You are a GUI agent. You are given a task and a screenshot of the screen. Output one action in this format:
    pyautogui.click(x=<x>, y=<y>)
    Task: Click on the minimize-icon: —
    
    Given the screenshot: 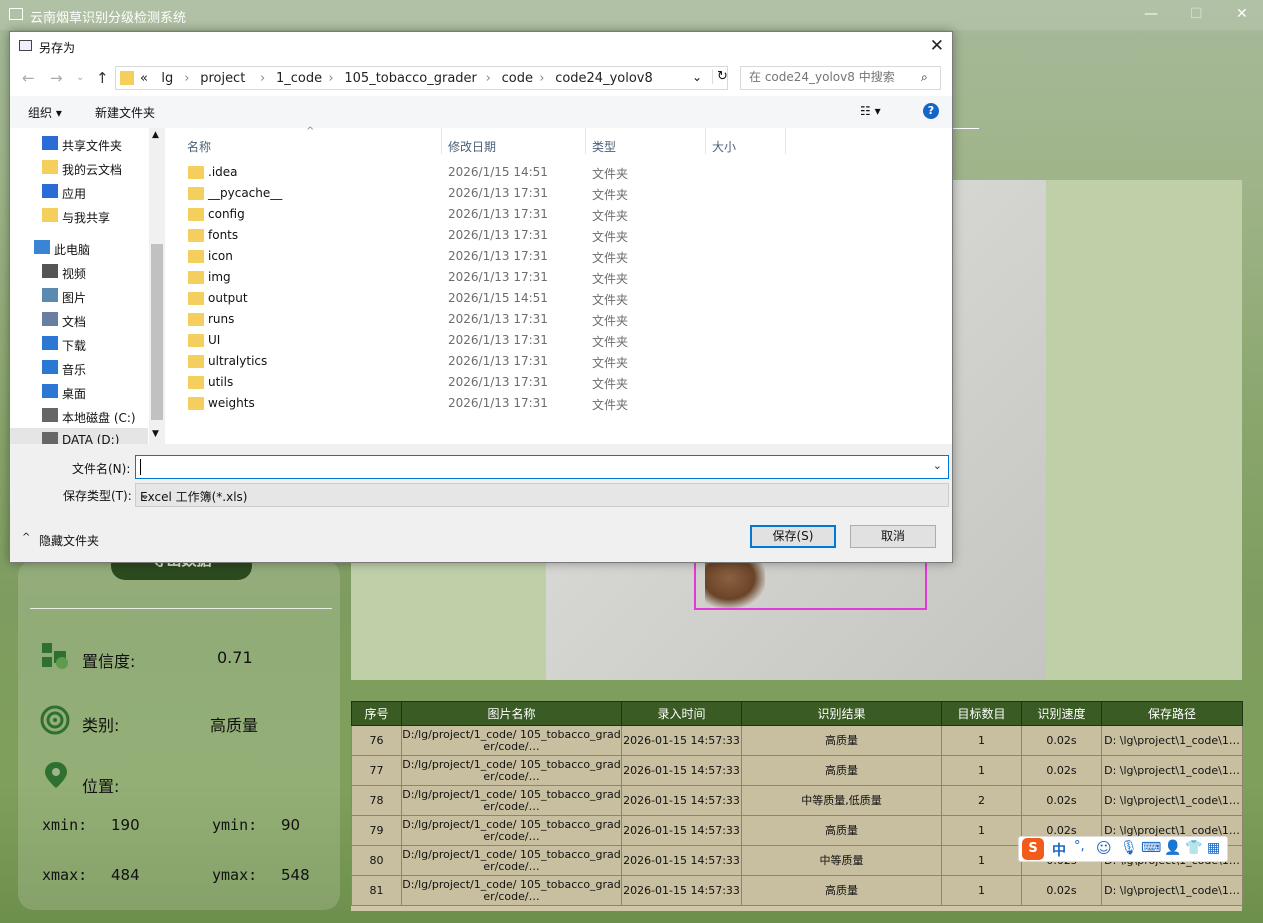 What is the action you would take?
    pyautogui.click(x=1151, y=14)
    